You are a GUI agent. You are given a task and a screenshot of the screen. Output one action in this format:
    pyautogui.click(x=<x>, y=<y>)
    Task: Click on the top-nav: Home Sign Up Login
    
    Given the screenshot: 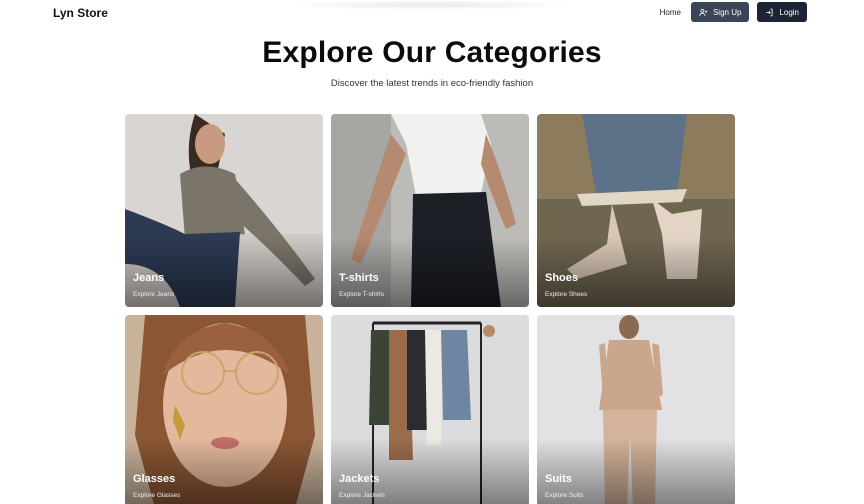 What is the action you would take?
    pyautogui.click(x=733, y=12)
    